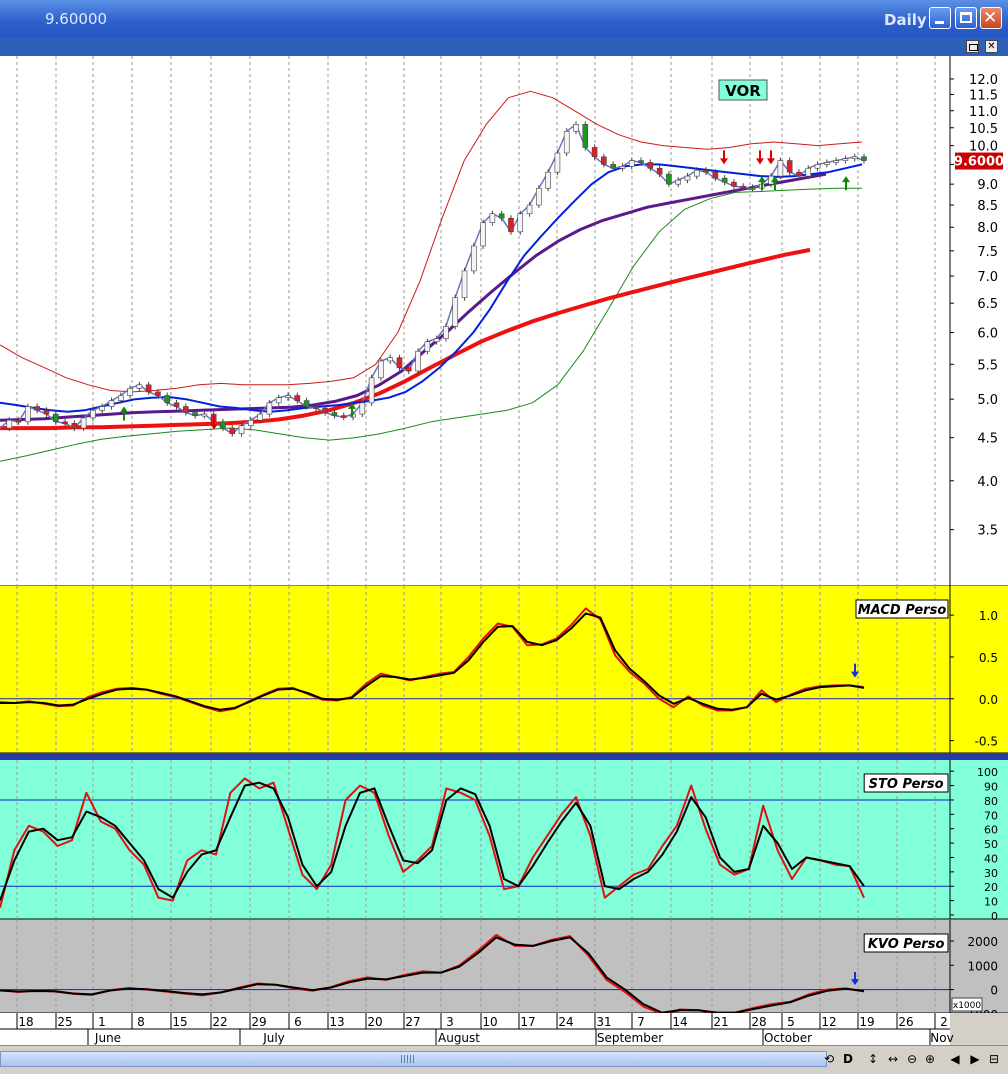  I want to click on prev-button: ◀, so click(955, 1059).